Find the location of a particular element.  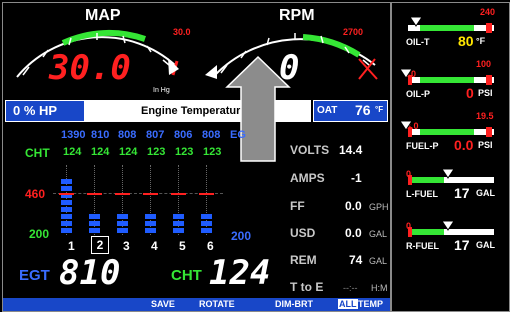

gauge-label: FUEL-P is located at coordinates (422, 146).